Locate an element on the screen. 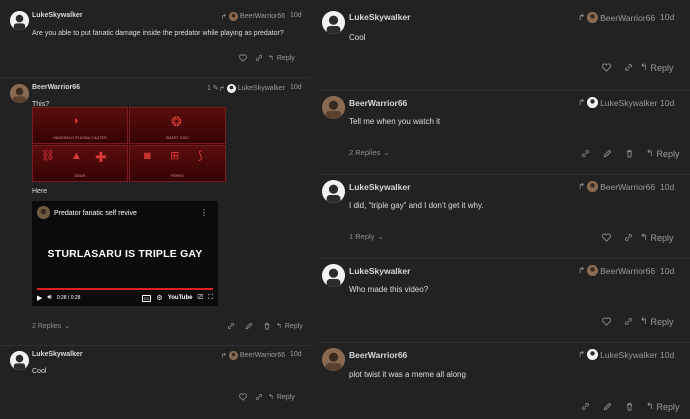  youtube-logo: YouTube is located at coordinates (180, 298).